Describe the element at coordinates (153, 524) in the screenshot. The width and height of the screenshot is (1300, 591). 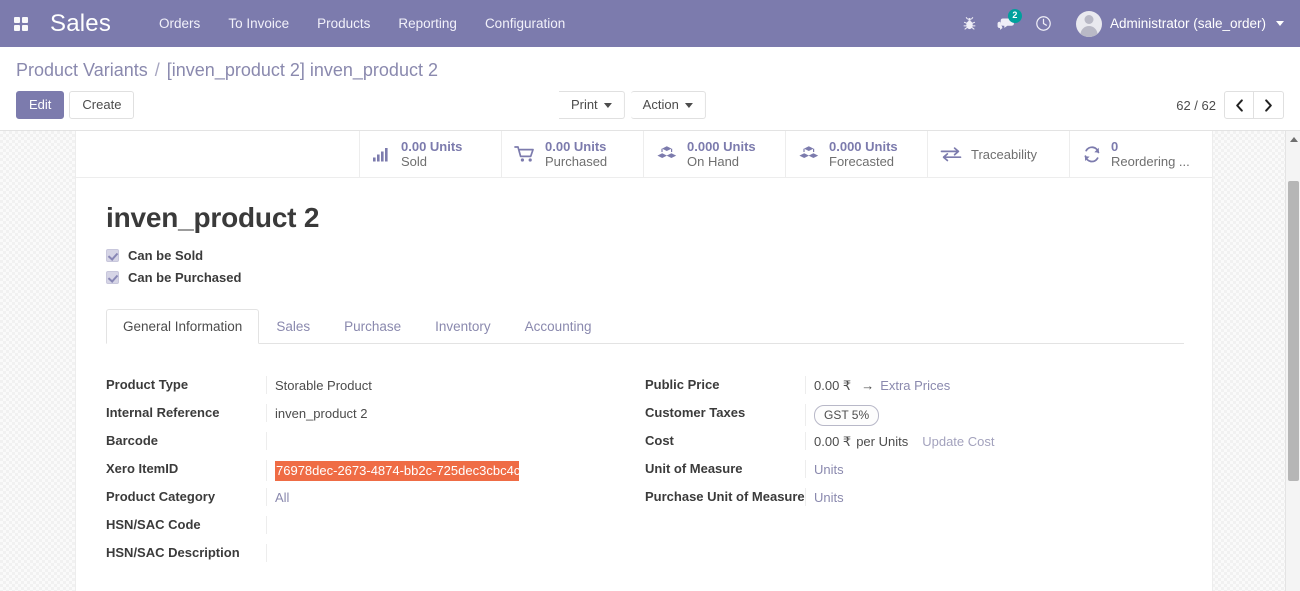
I see `field-label-hsn-code: HSN/SAC Code` at that location.